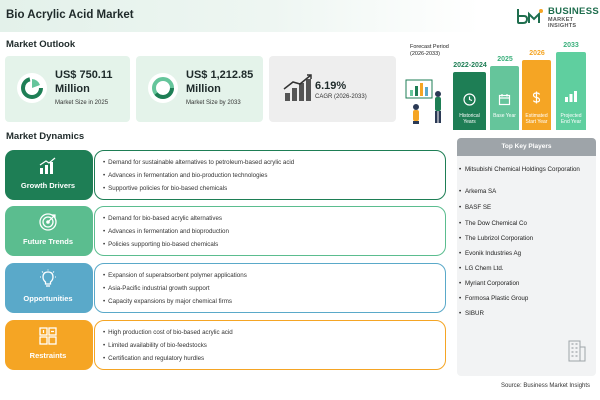 The height and width of the screenshot is (400, 600). Describe the element at coordinates (220, 82) in the screenshot. I see `outlook-card-value: US$ 1,212.85 Million` at that location.